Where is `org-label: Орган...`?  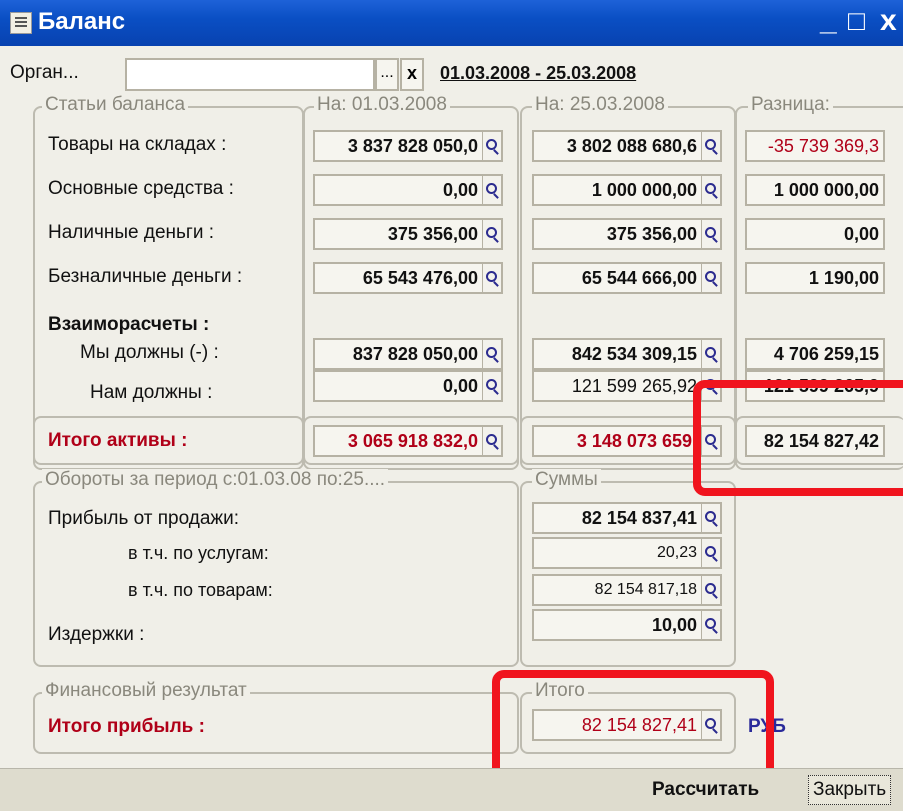 org-label: Орган... is located at coordinates (44, 72).